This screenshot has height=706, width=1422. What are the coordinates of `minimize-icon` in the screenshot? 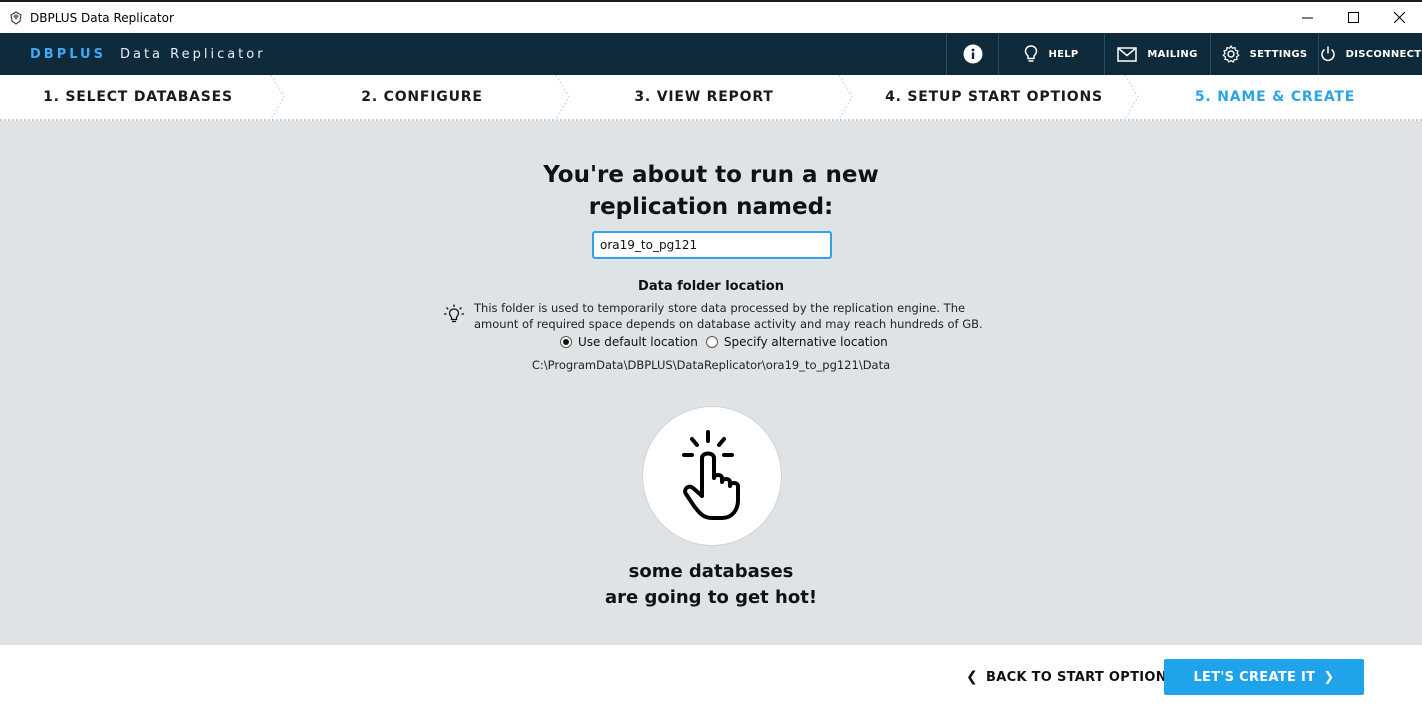 It's located at (1307, 18).